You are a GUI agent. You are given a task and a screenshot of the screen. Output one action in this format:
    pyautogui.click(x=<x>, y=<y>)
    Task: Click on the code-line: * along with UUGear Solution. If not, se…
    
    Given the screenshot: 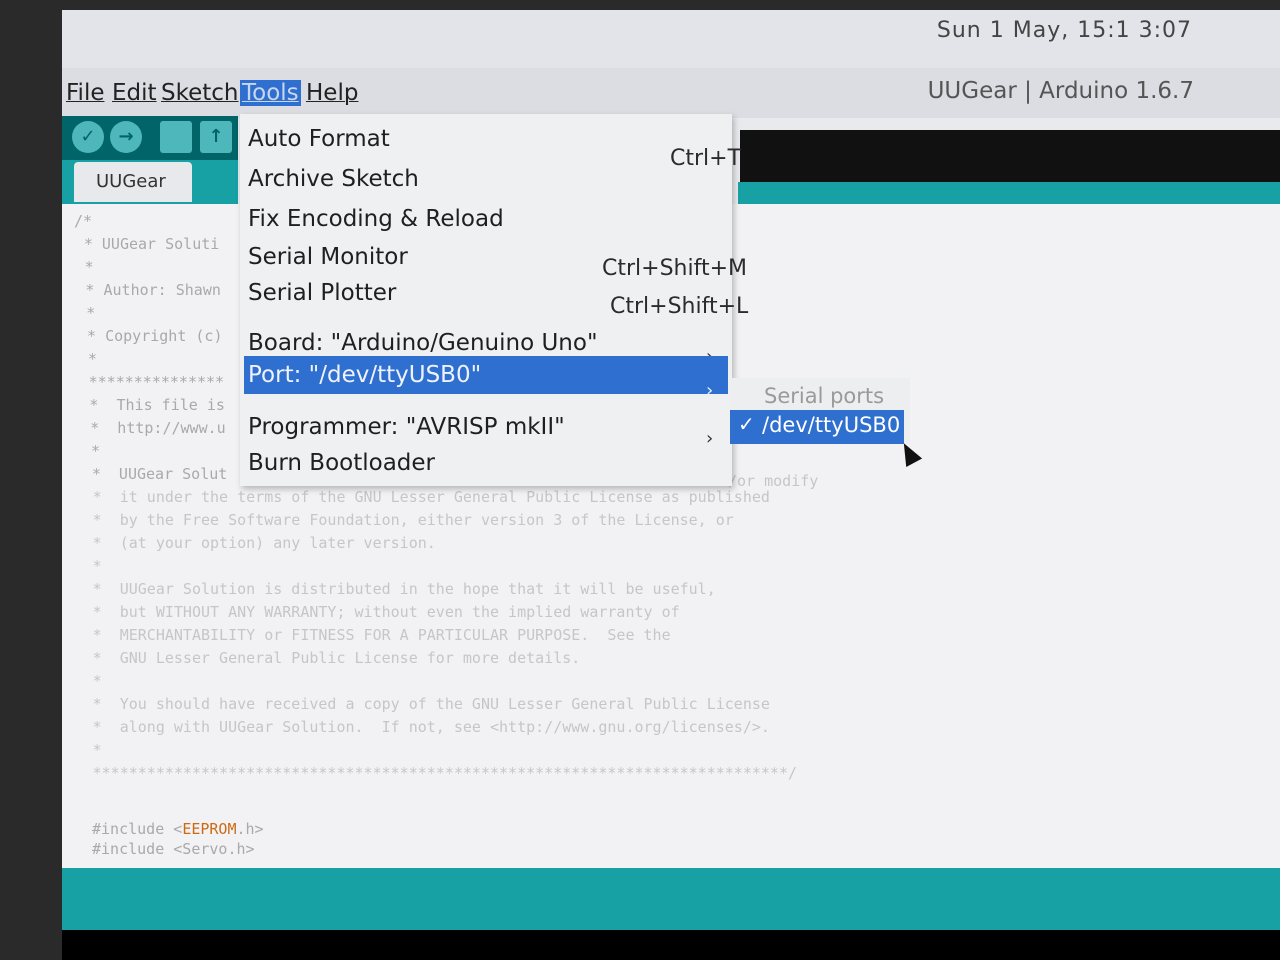 What is the action you would take?
    pyautogui.click(x=426, y=727)
    